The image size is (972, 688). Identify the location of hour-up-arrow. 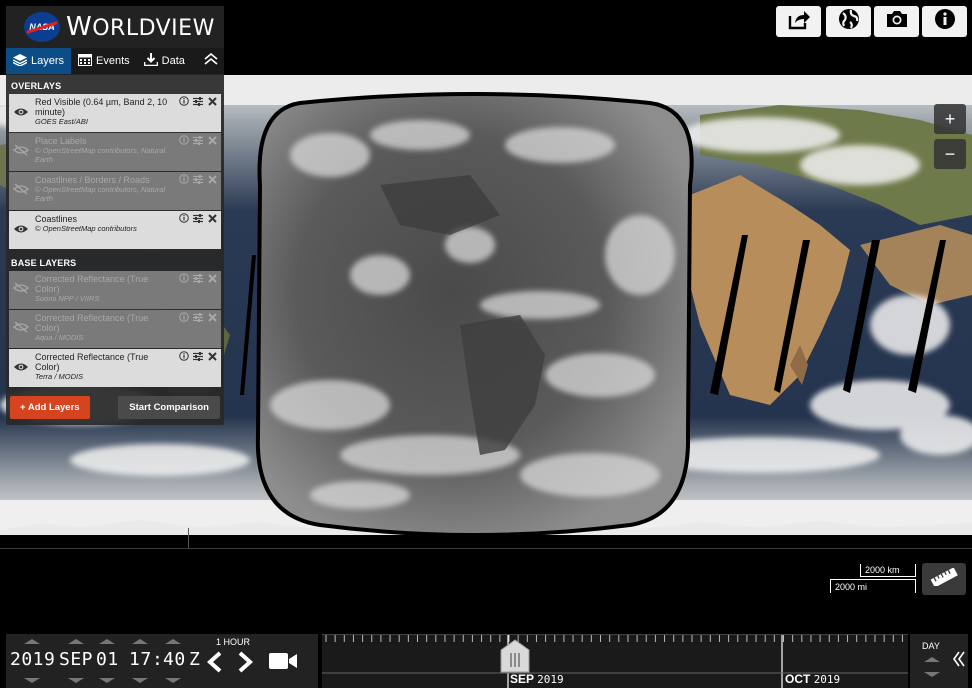
(140, 641).